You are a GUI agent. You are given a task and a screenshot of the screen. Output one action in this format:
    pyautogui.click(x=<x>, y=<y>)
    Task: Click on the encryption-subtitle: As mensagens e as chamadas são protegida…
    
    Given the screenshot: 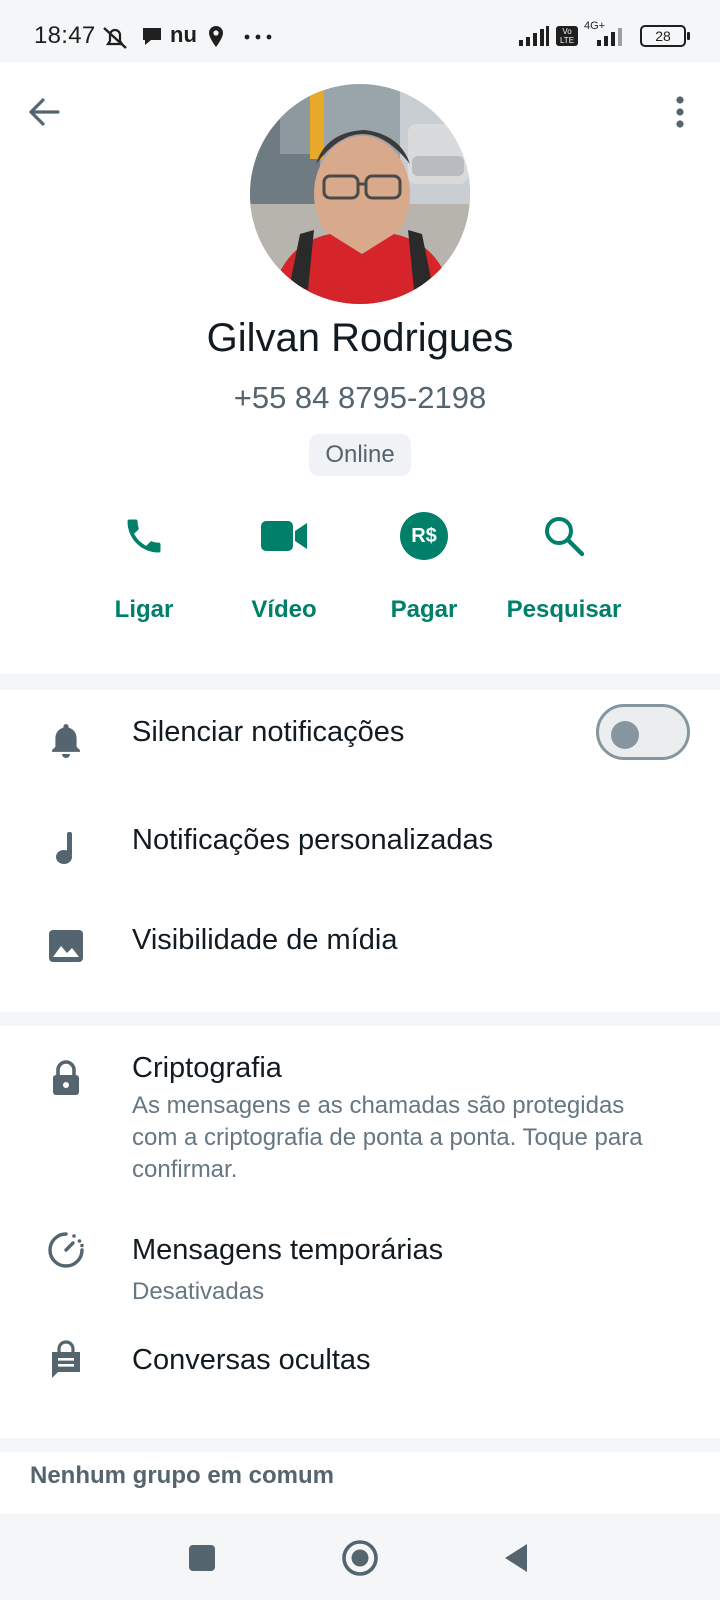 What is the action you would take?
    pyautogui.click(x=387, y=1137)
    